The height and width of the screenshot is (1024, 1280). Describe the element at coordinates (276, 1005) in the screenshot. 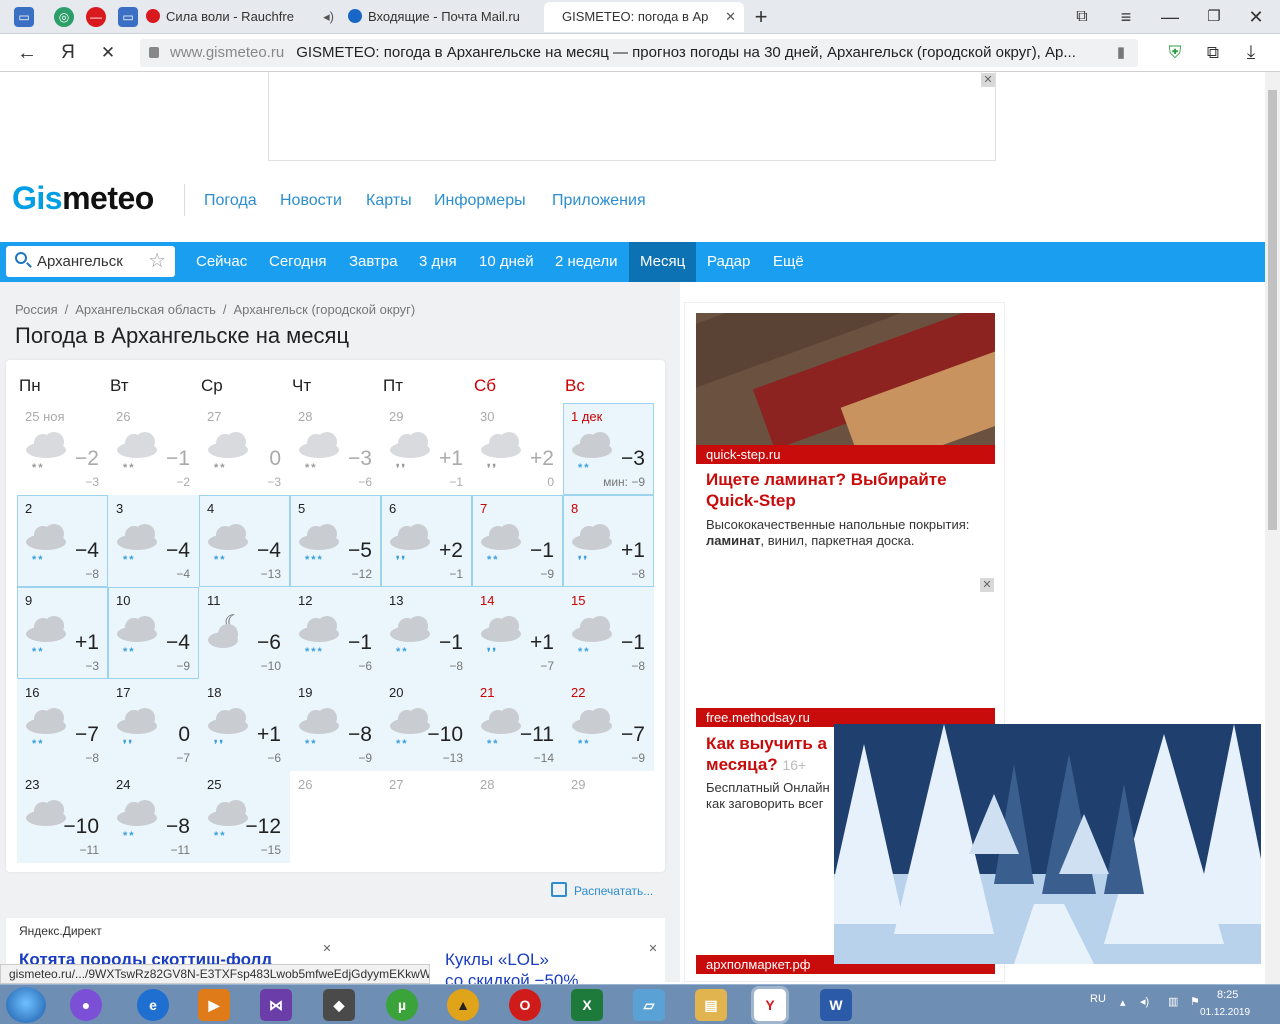

I see `visual-studio-icon: ⋈` at that location.